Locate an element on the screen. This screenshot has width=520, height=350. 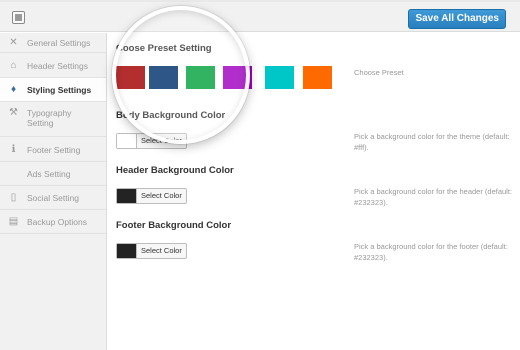
home-icon: ⌂ is located at coordinates (13, 65).